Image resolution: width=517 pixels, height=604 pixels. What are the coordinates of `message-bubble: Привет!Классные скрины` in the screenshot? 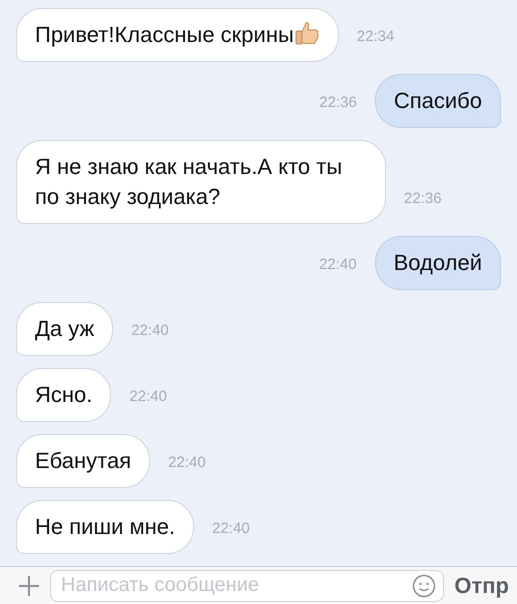 It's located at (177, 35).